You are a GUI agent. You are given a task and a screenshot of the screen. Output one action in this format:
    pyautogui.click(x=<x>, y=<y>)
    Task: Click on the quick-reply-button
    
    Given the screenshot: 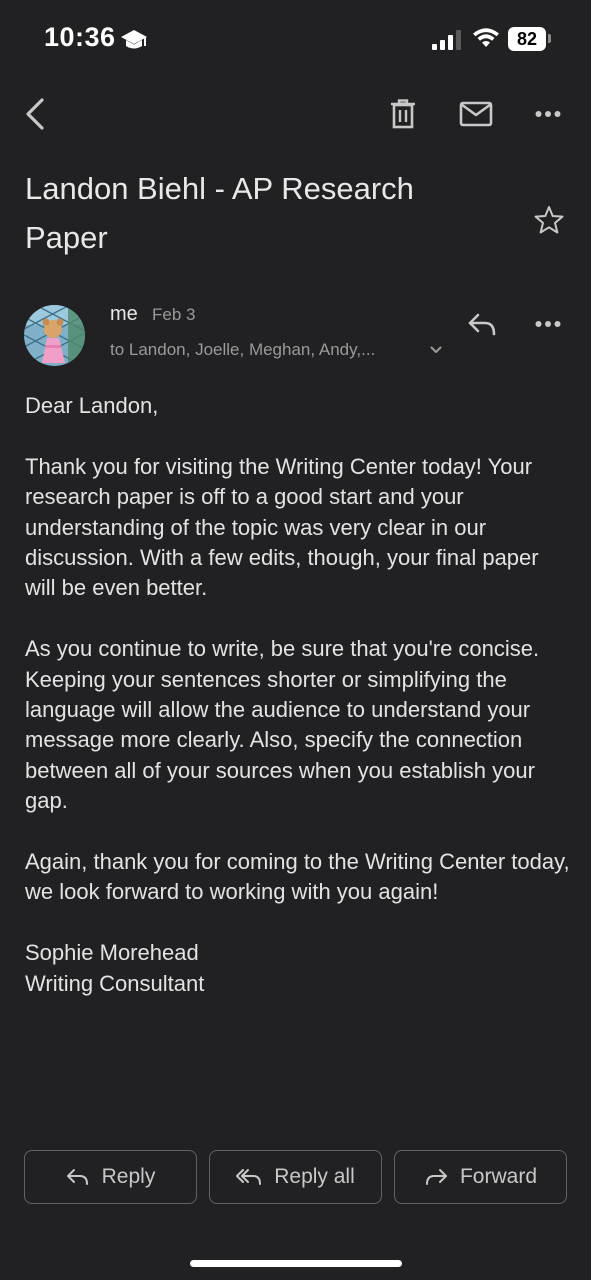 What is the action you would take?
    pyautogui.click(x=482, y=324)
    